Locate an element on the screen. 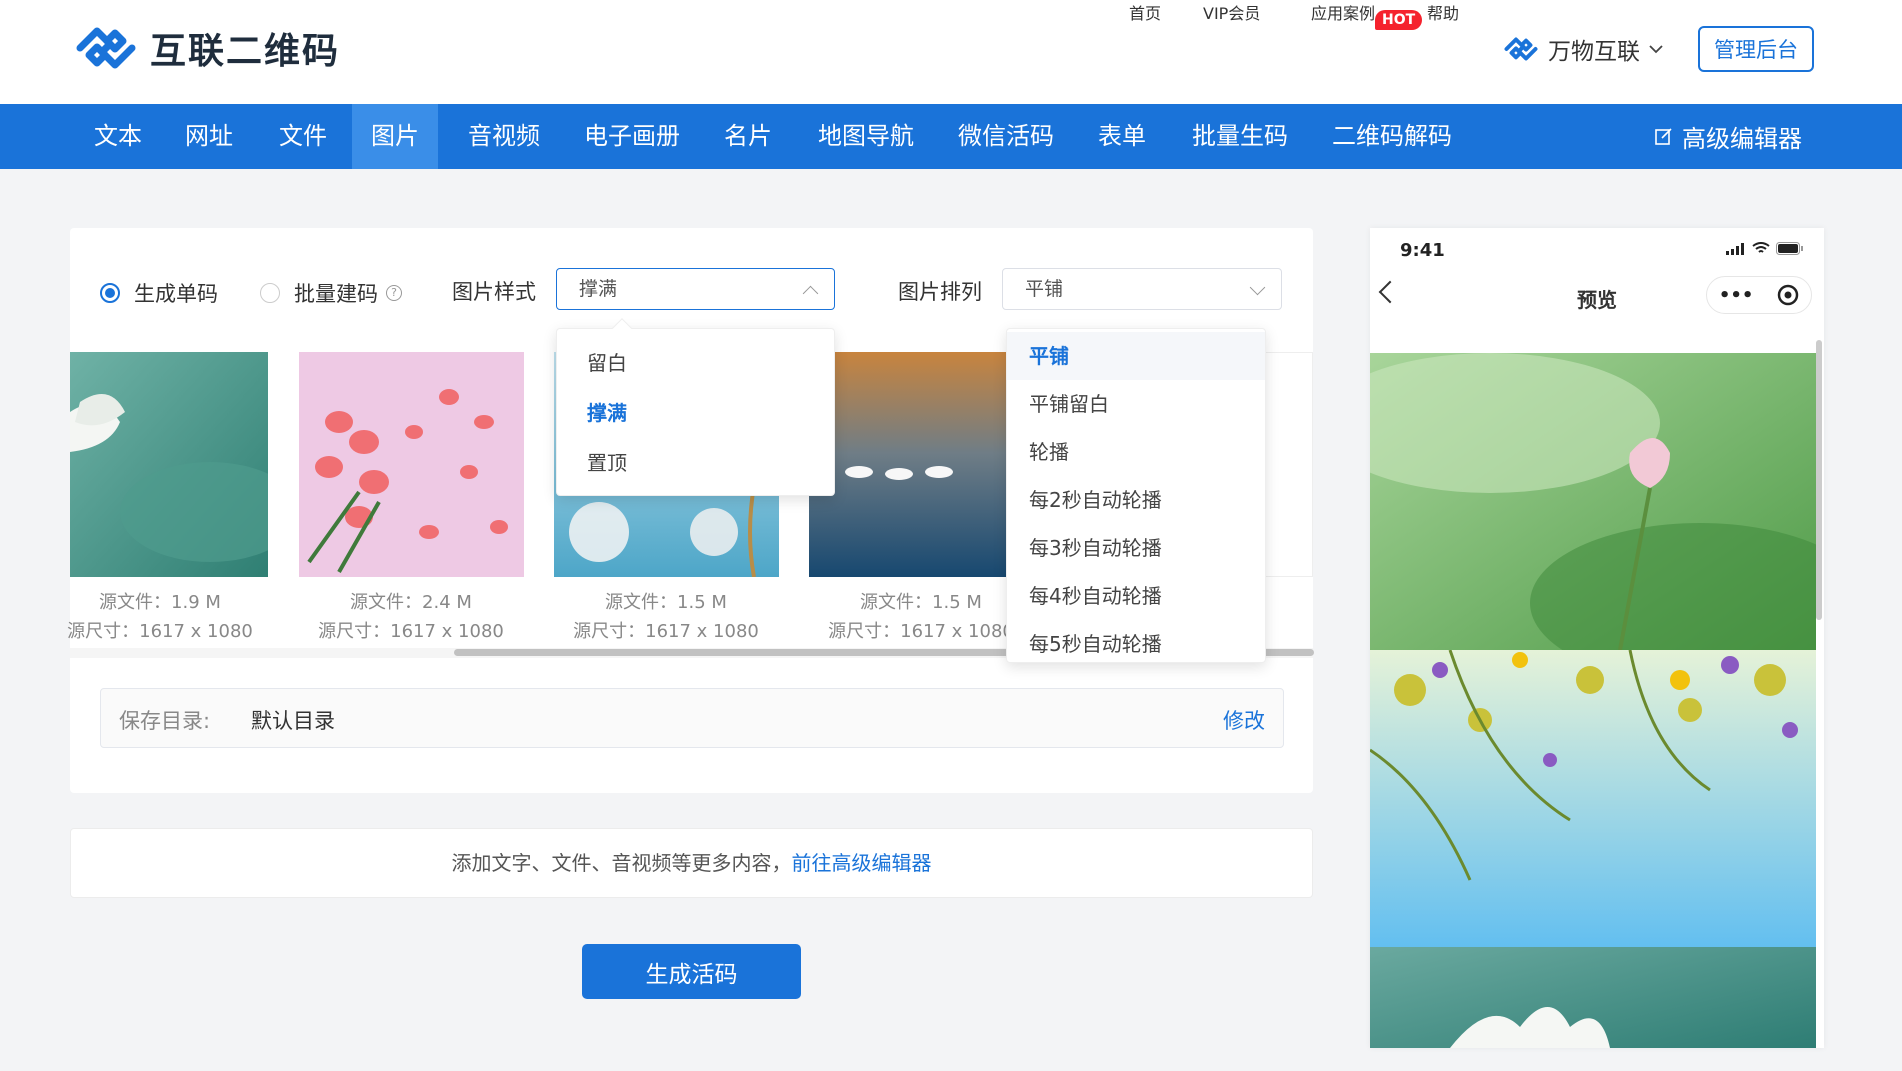 This screenshot has width=1902, height=1071. hot-badge: HOT is located at coordinates (1399, 20).